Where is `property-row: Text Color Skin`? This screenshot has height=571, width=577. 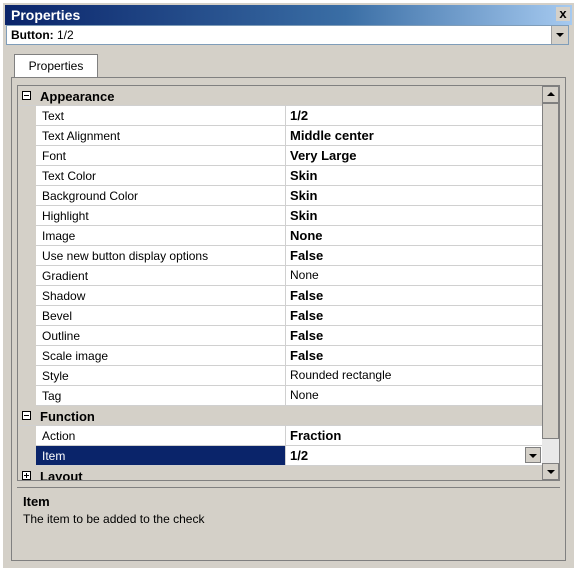 property-row: Text Color Skin is located at coordinates (280, 176).